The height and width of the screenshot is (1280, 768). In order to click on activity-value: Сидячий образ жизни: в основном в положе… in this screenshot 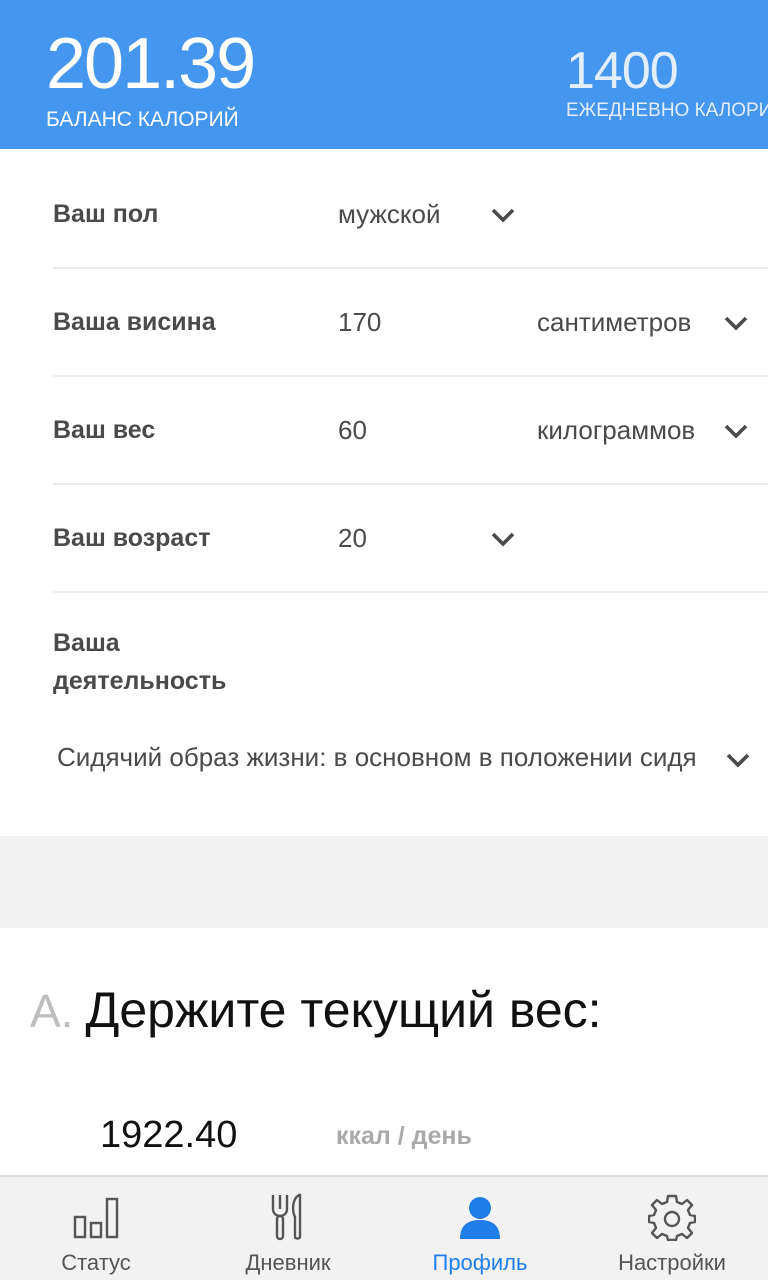, I will do `click(377, 757)`.